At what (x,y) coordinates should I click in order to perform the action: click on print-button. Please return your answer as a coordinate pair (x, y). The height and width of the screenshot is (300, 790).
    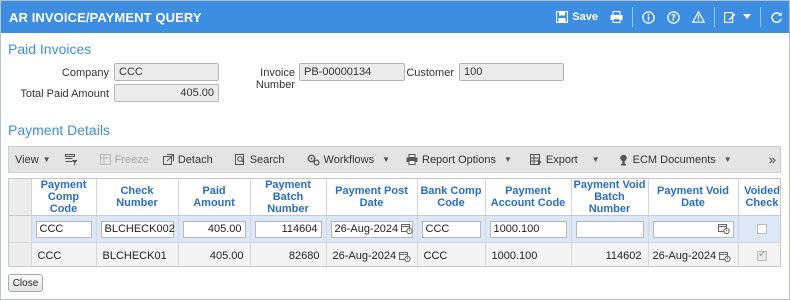
    Looking at the image, I should click on (616, 17).